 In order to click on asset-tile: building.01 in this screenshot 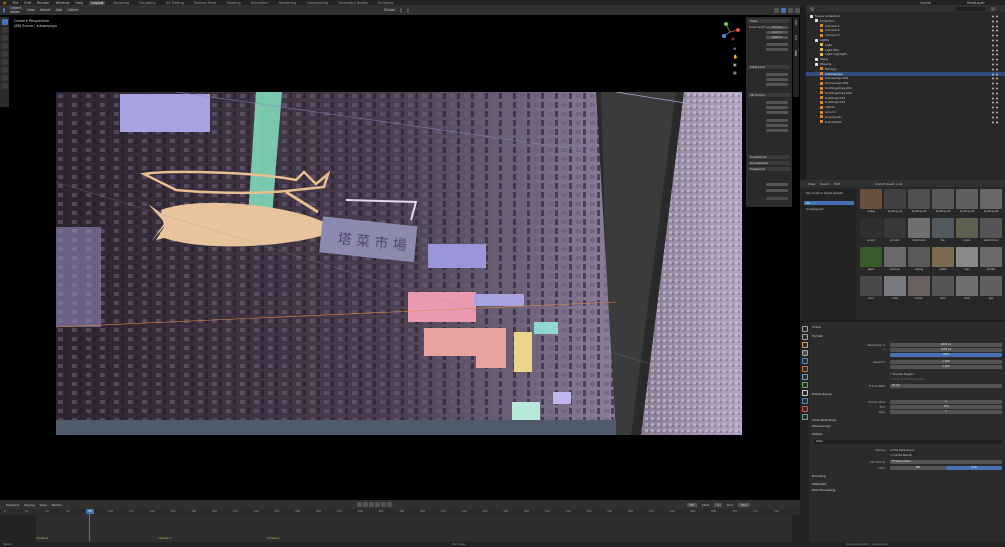, I will do `click(895, 202)`.